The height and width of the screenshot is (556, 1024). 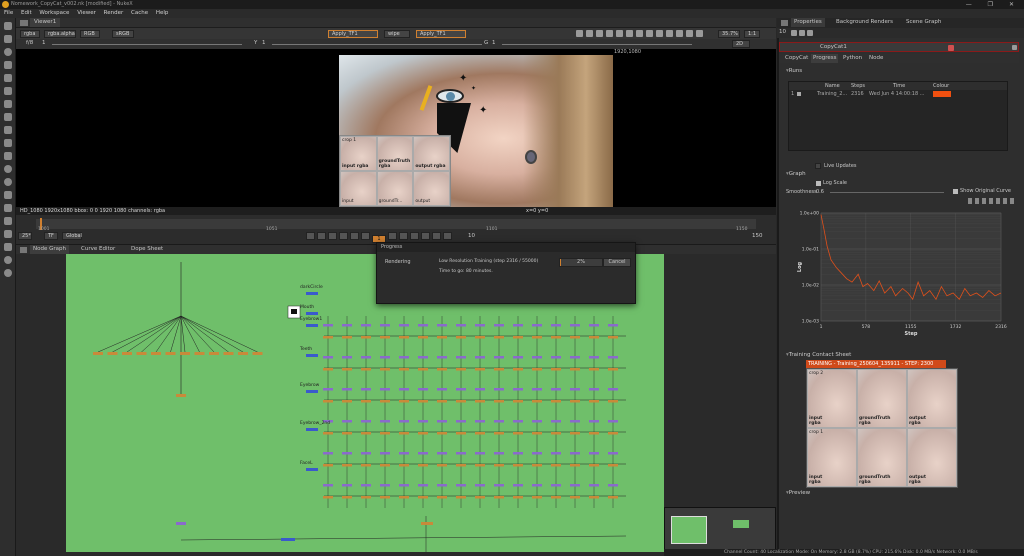 What do you see at coordinates (353, 33) in the screenshot?
I see `input-a-dropdown: Apply_TF1` at bounding box center [353, 33].